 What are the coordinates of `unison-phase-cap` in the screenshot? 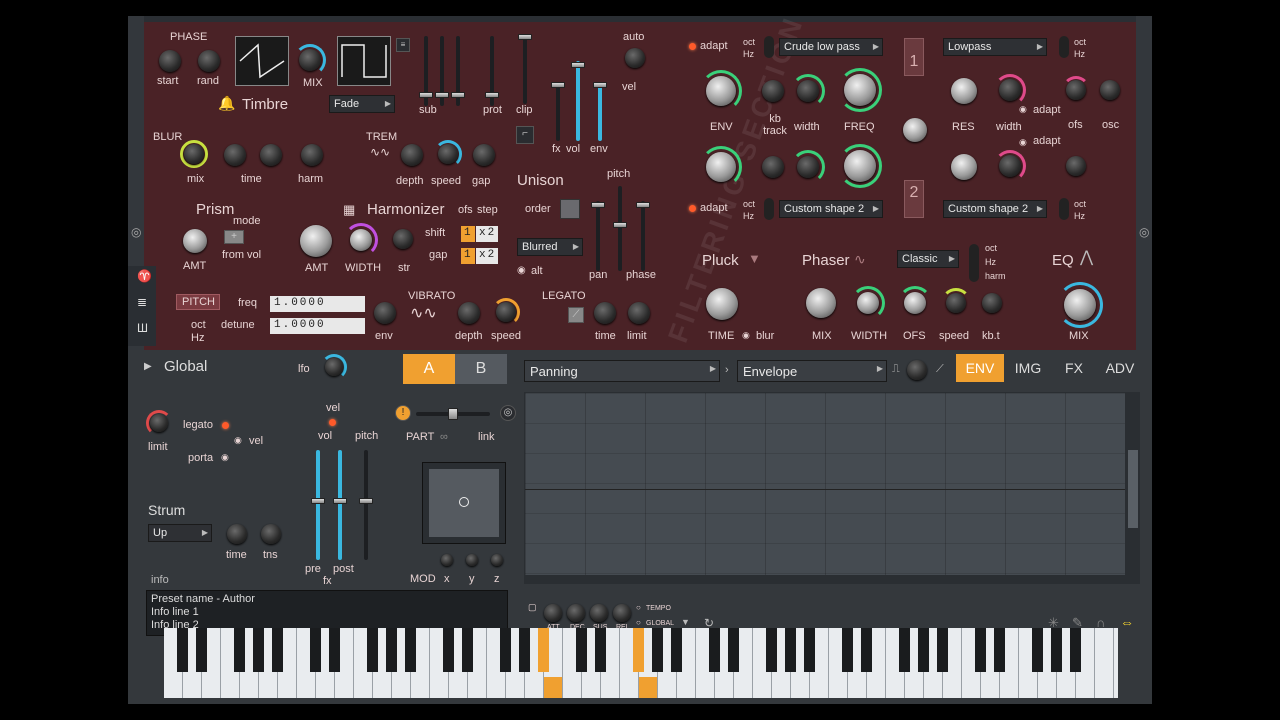 It's located at (643, 205).